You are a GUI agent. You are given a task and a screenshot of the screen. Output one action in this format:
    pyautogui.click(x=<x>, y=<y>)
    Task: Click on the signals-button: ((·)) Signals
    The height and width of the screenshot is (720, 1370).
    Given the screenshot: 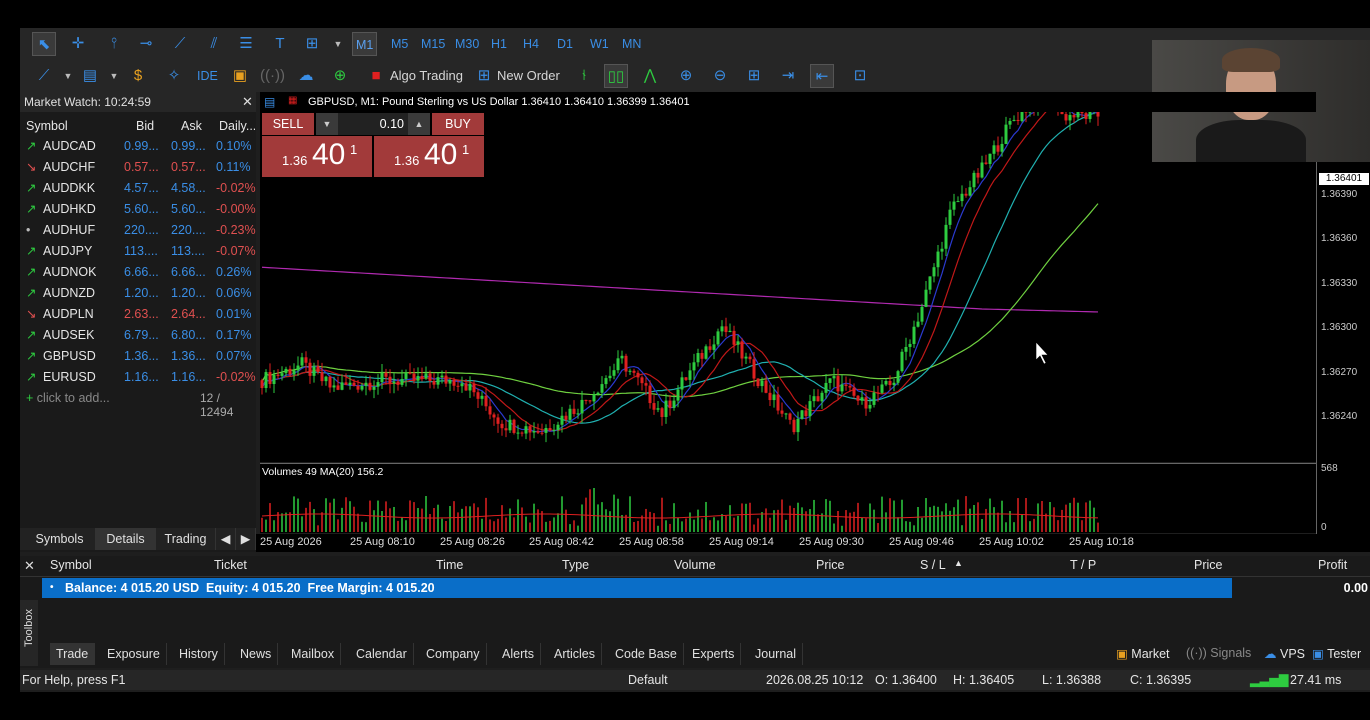 What is the action you would take?
    pyautogui.click(x=1218, y=653)
    